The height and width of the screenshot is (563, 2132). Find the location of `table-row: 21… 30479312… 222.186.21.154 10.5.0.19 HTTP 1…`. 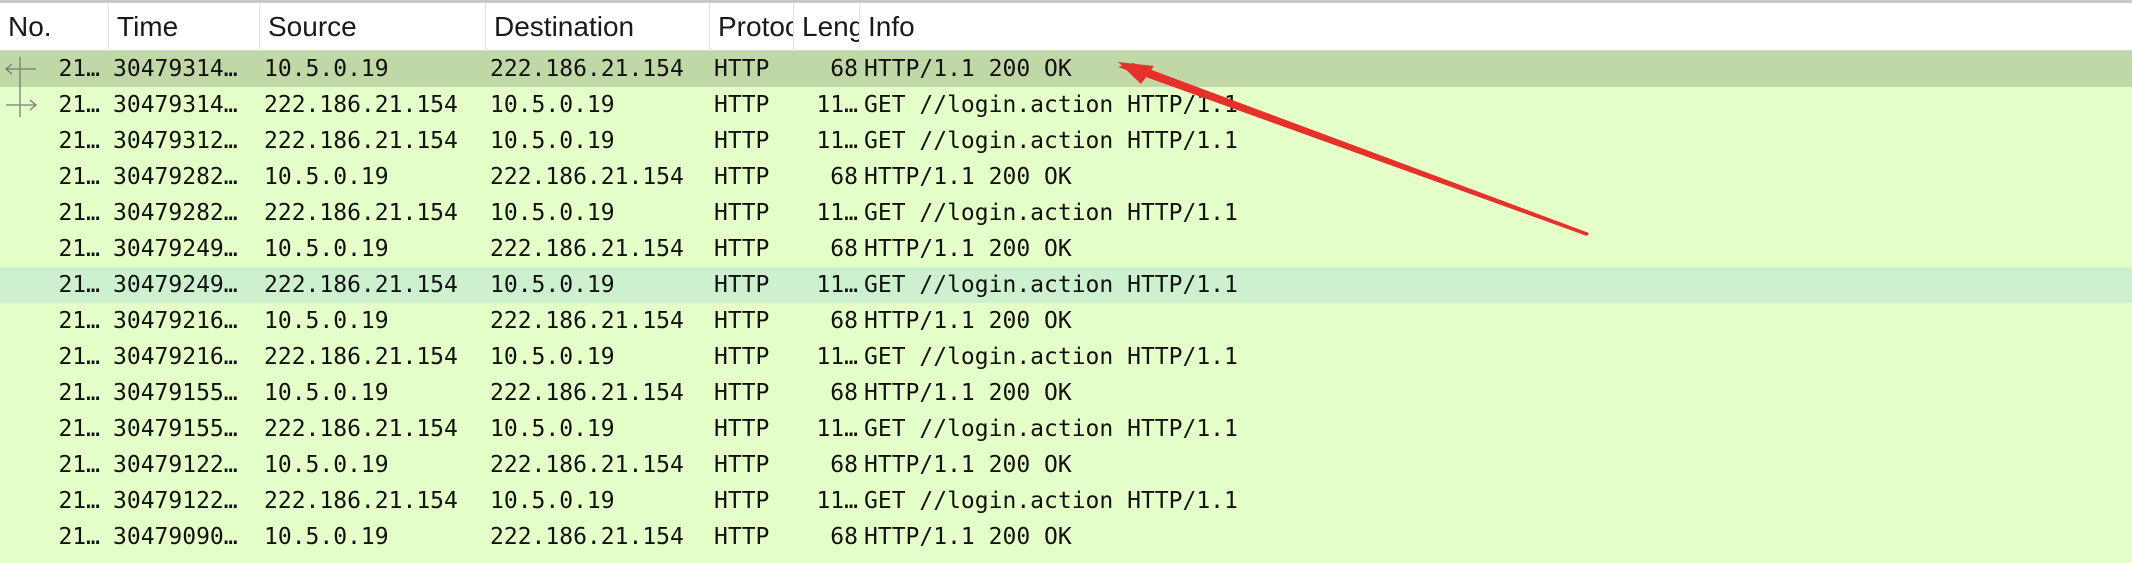

table-row: 21… 30479312… 222.186.21.154 10.5.0.19 HTTP 1… is located at coordinates (1066, 141).